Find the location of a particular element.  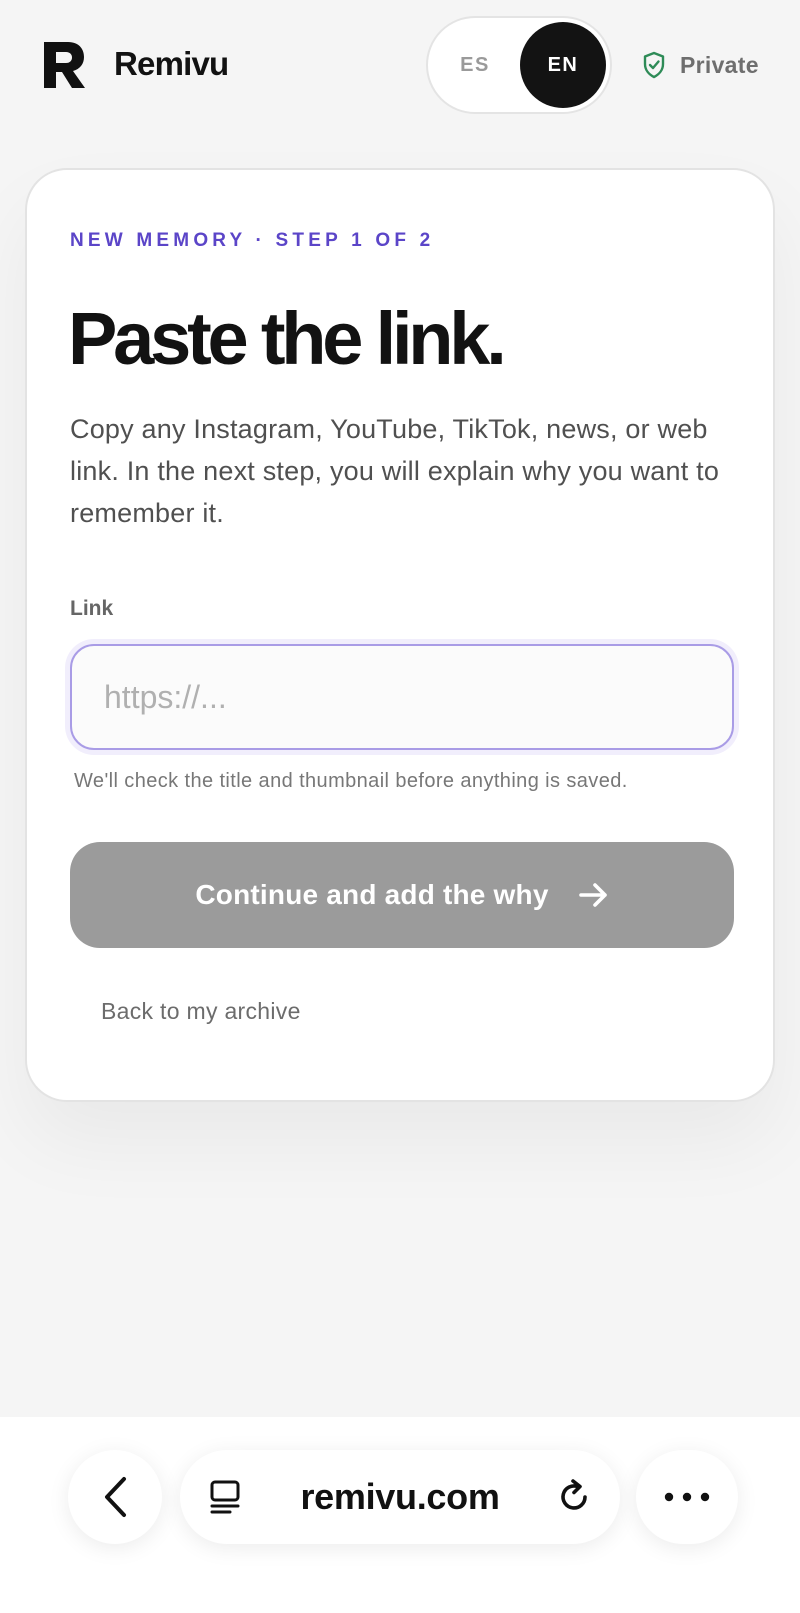

more-icon is located at coordinates (687, 1497).